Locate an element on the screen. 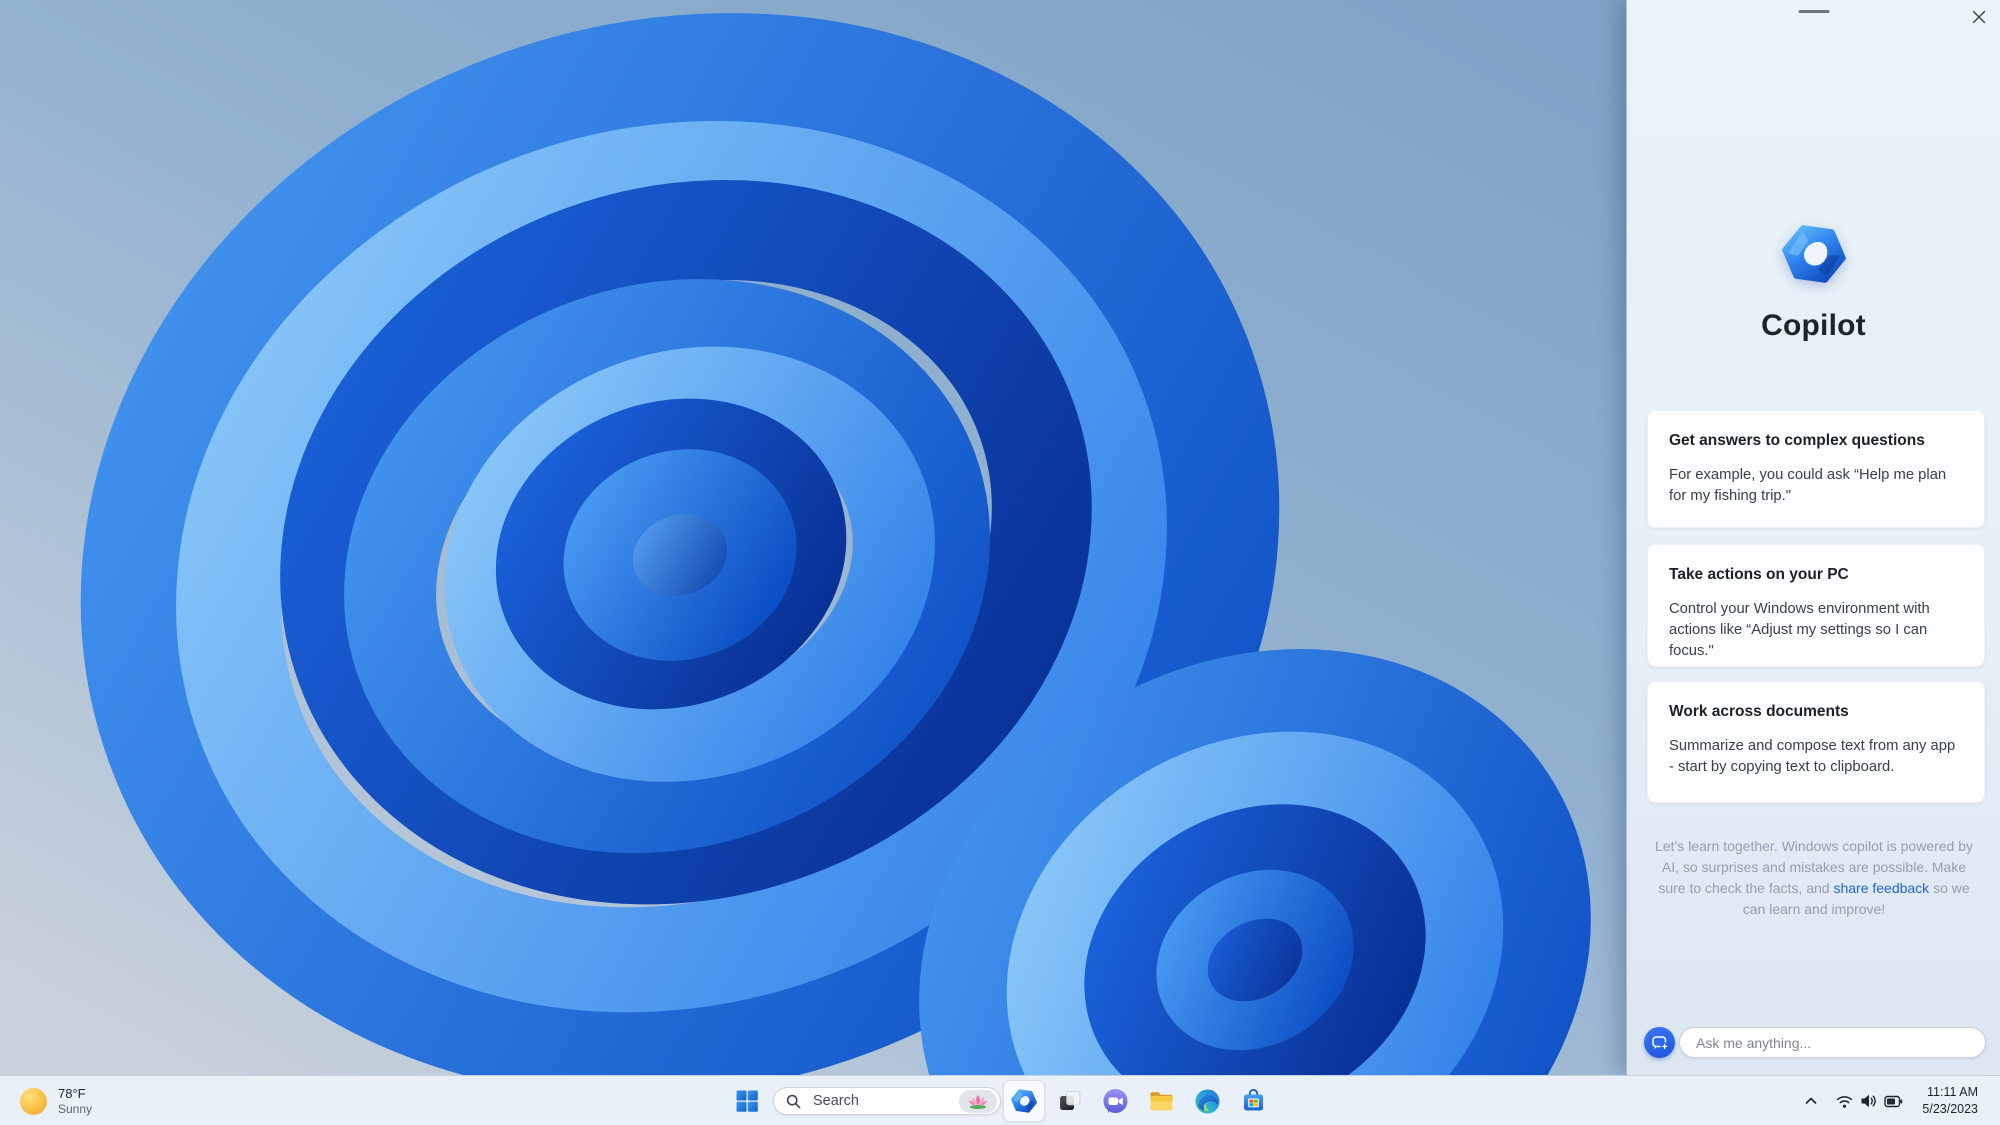 The height and width of the screenshot is (1125, 2000). start-button is located at coordinates (747, 1101).